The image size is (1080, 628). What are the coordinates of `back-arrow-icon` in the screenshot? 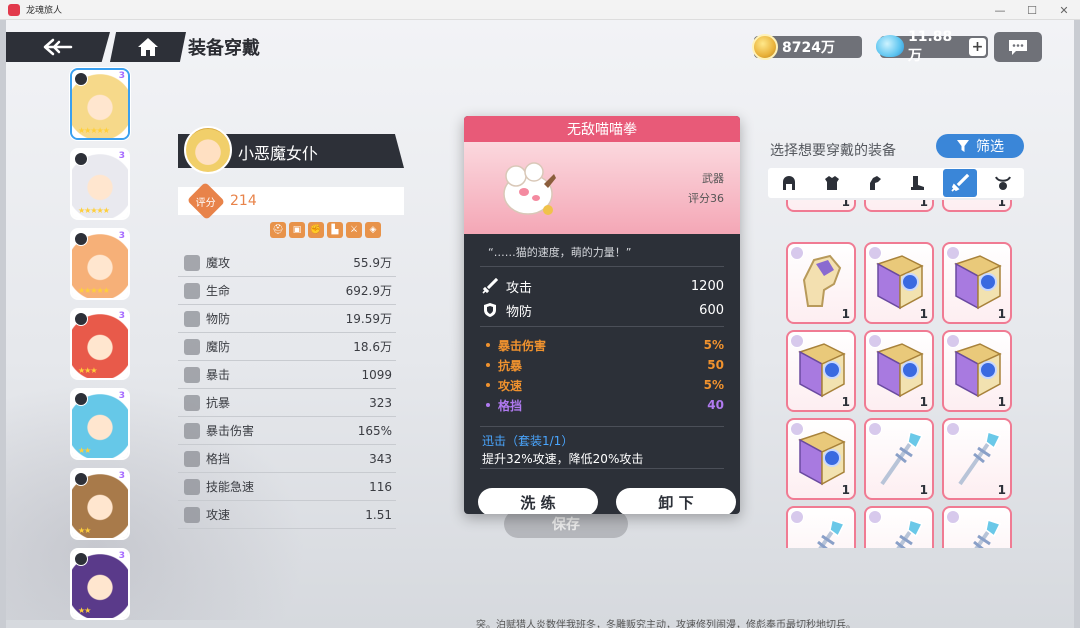 It's located at (58, 47).